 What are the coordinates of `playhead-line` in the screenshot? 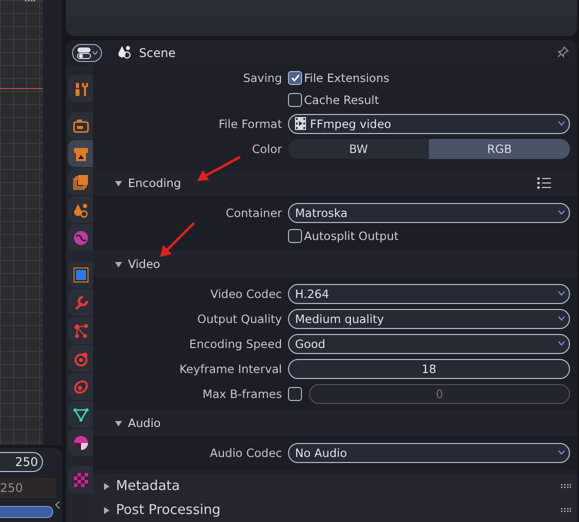 It's located at (21, 88).